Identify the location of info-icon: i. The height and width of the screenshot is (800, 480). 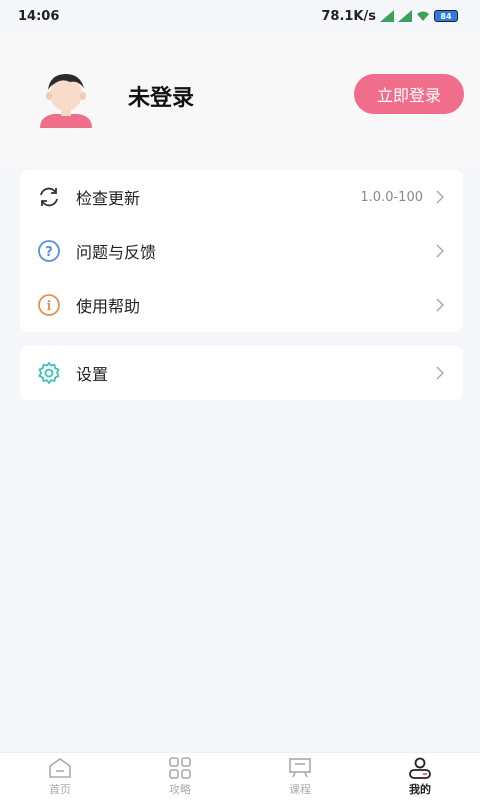
(49, 305).